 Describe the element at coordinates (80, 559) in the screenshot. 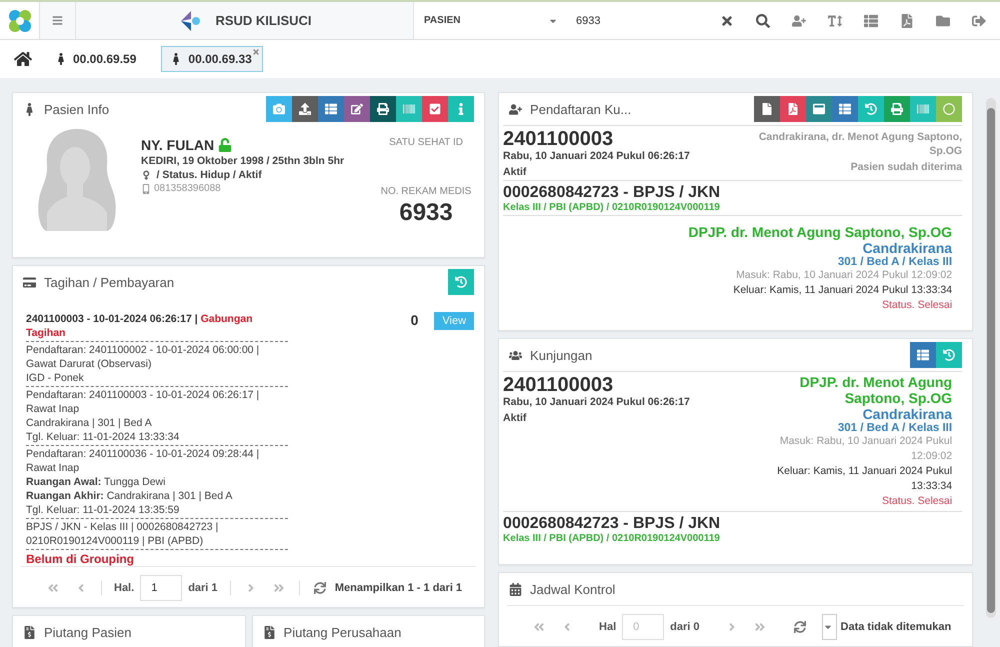

I see `grouping-status: Belum di Grouping` at that location.